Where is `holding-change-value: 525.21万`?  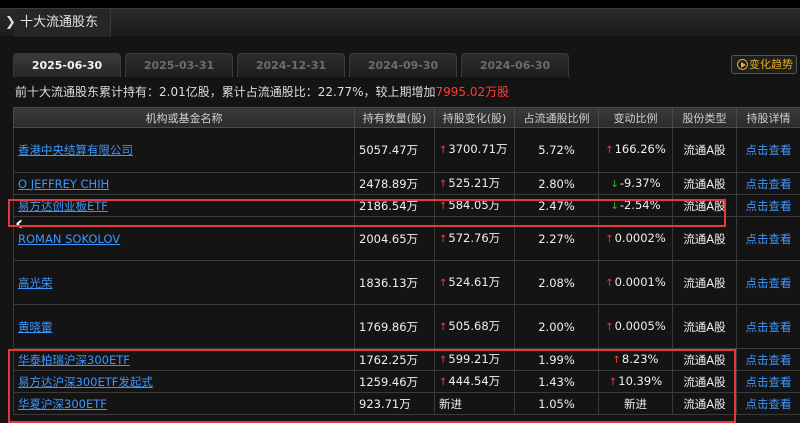
holding-change-value: 525.21万 is located at coordinates (474, 182).